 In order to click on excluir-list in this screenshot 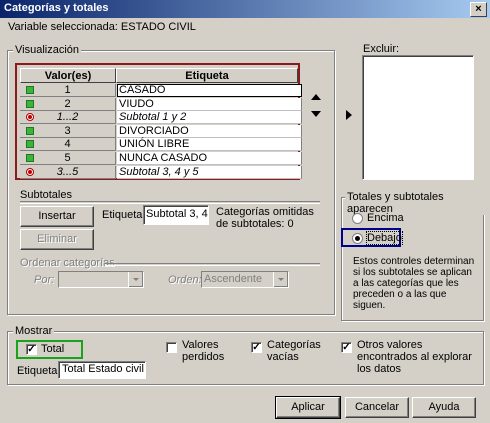, I will do `click(418, 117)`.